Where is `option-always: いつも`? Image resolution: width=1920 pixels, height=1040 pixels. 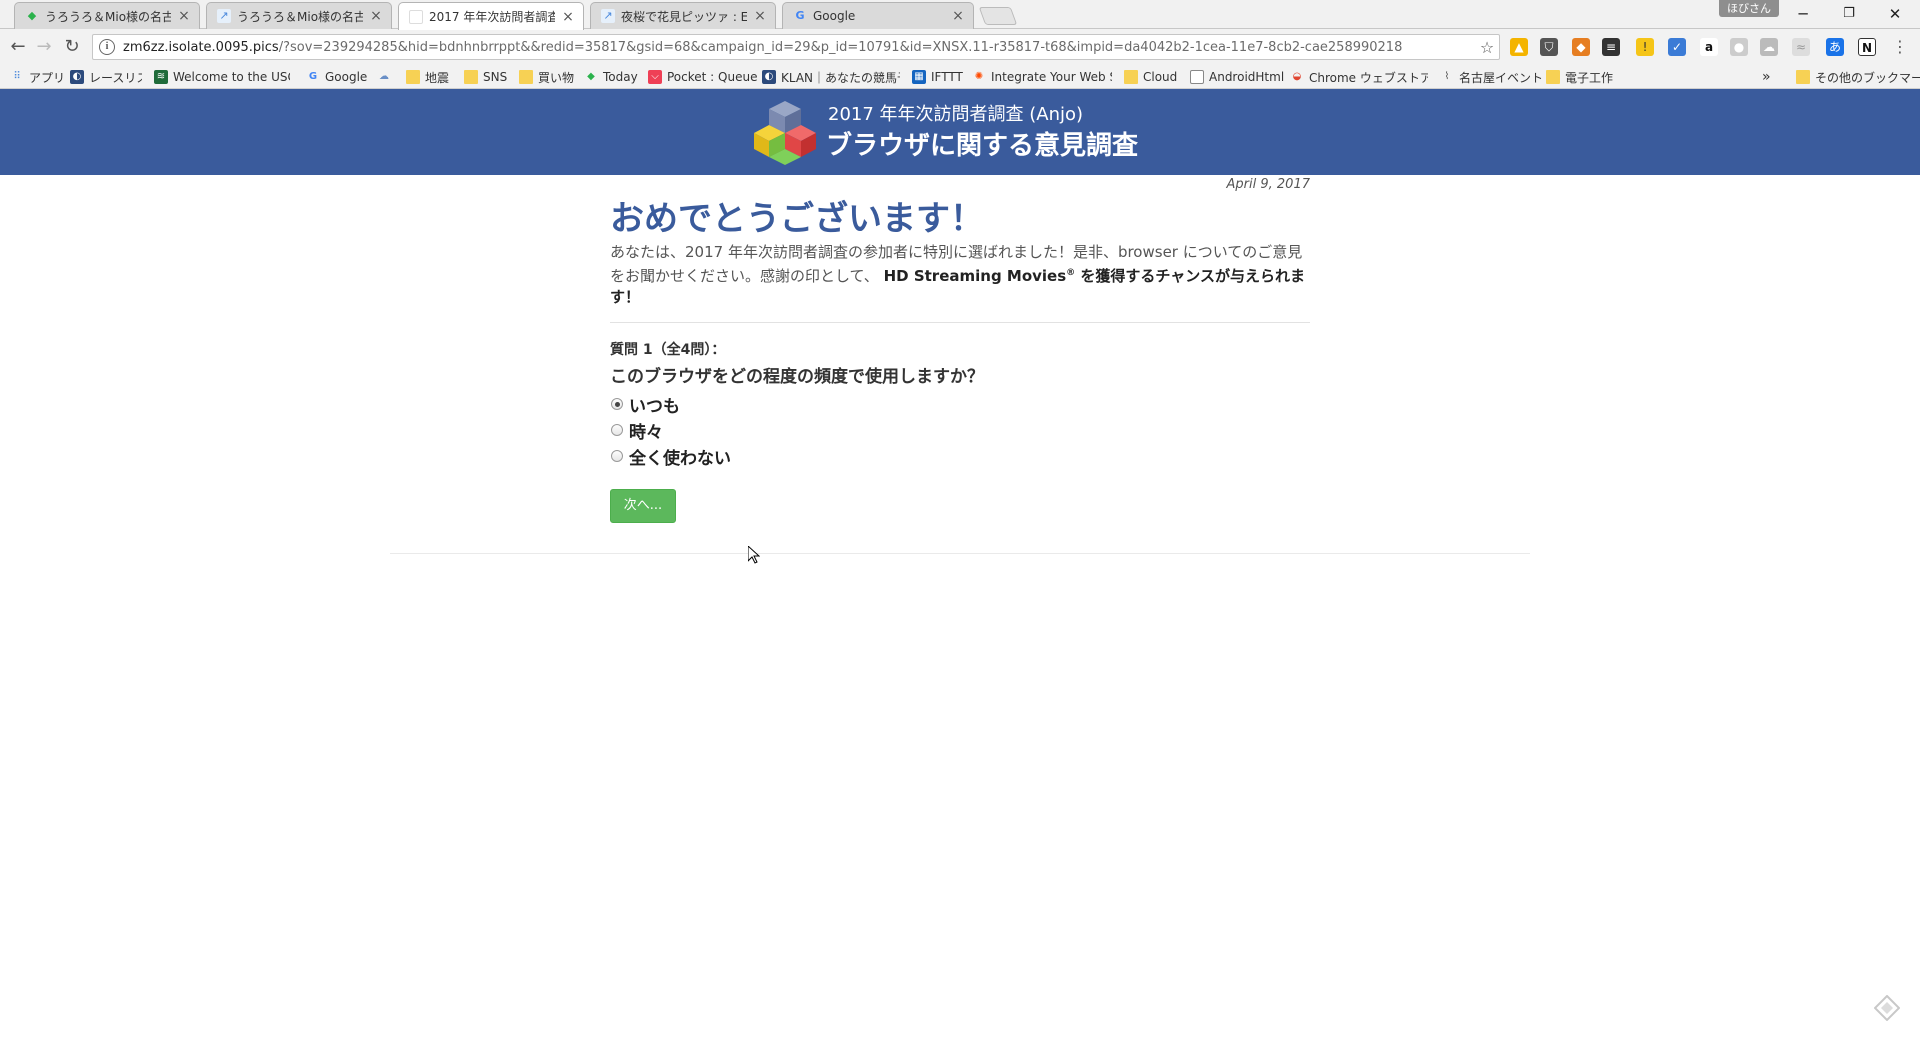 option-always: いつも is located at coordinates (645, 405).